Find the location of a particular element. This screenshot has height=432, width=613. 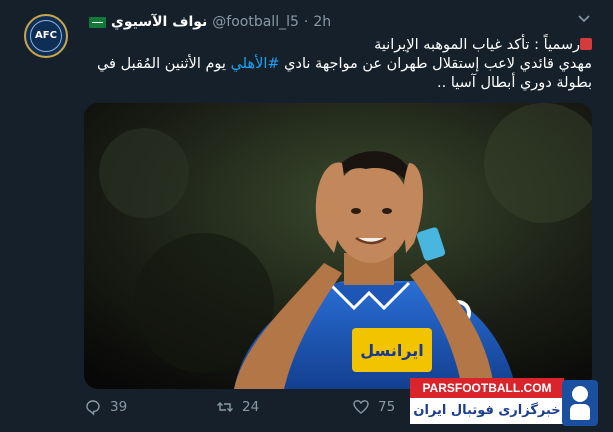

watermark-site: PARSFOOTBALL.COM is located at coordinates (487, 388).